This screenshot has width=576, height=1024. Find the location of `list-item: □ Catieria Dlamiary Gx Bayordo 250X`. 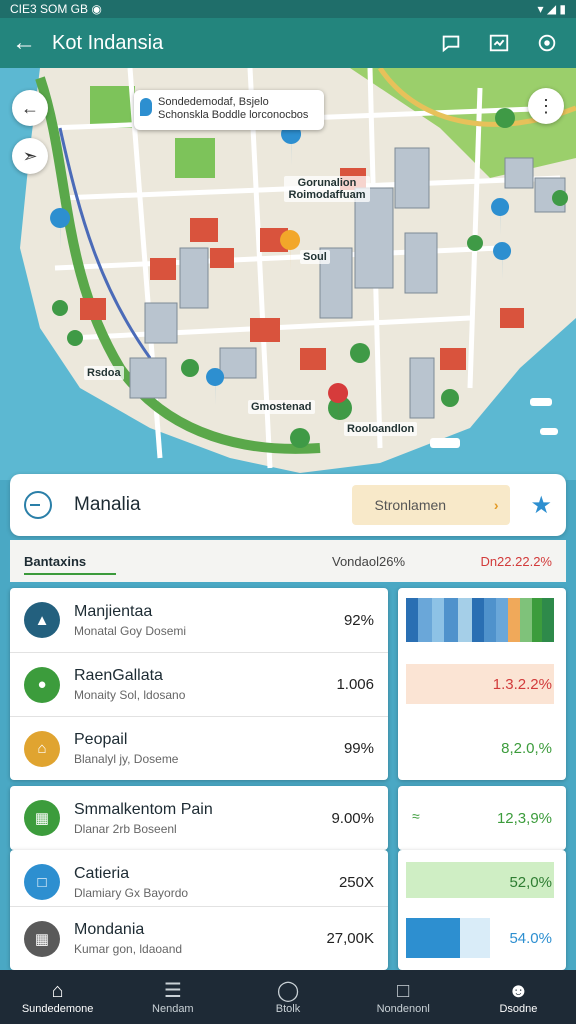

list-item: □ Catieria Dlamiary Gx Bayordo 250X is located at coordinates (199, 882).